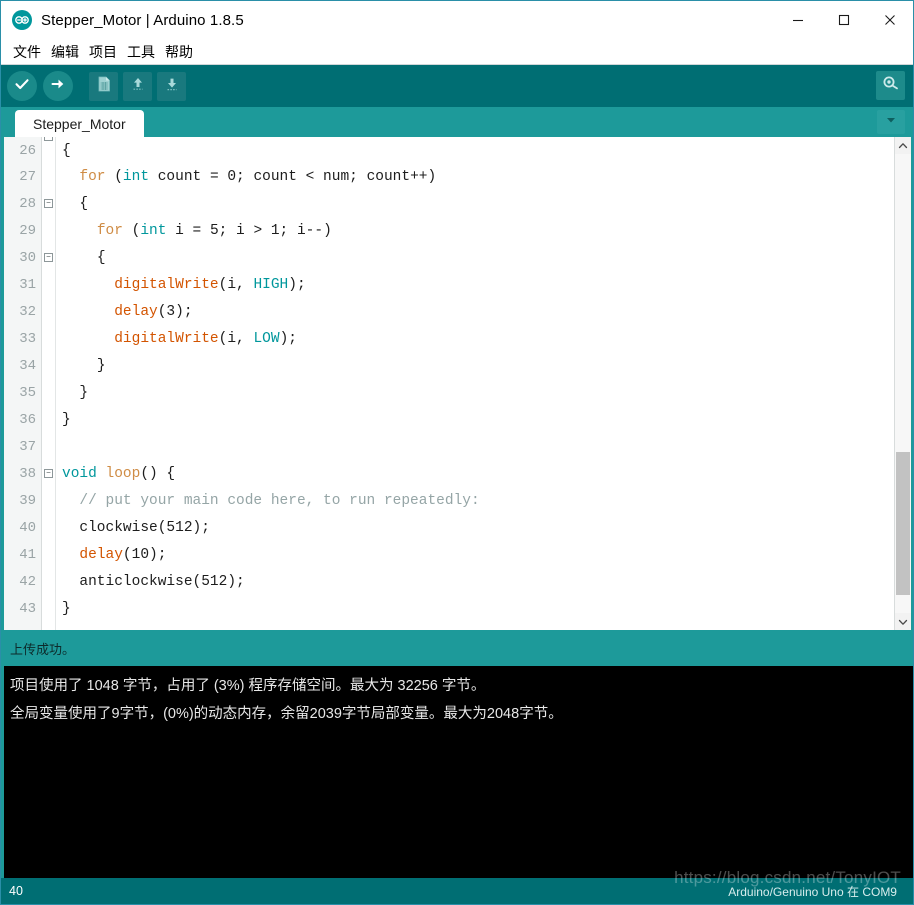 The width and height of the screenshot is (914, 905). What do you see at coordinates (27, 52) in the screenshot?
I see `menu-file: 文件` at bounding box center [27, 52].